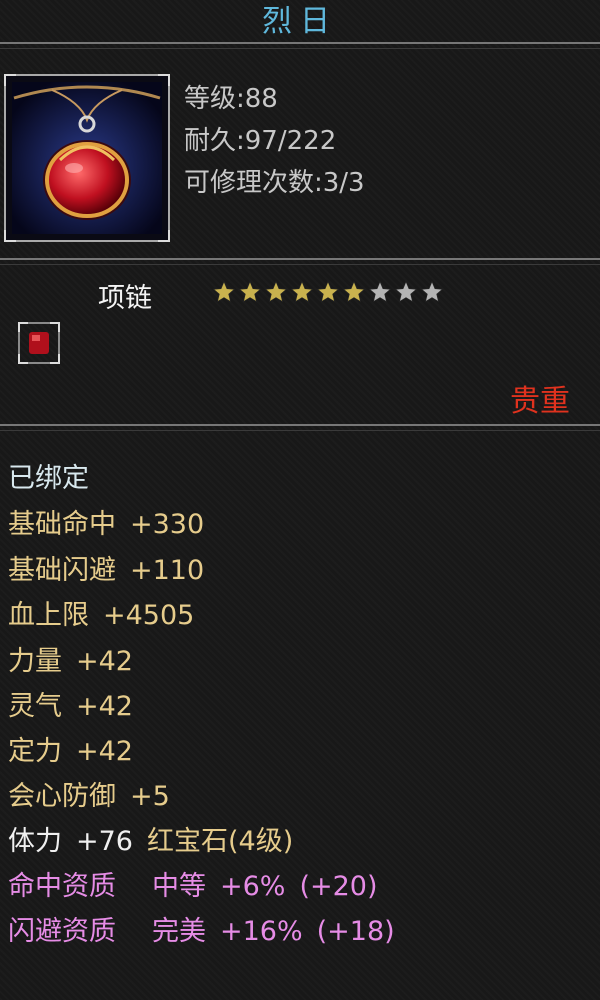 This screenshot has height=1000, width=600. I want to click on attribute-value: +4505, so click(149, 615).